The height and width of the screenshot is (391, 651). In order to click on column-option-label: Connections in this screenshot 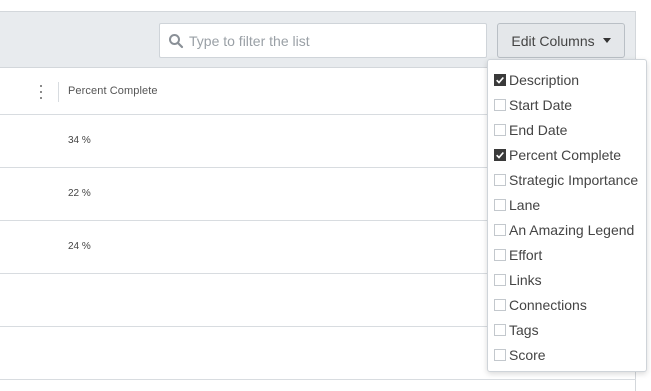, I will do `click(548, 304)`.